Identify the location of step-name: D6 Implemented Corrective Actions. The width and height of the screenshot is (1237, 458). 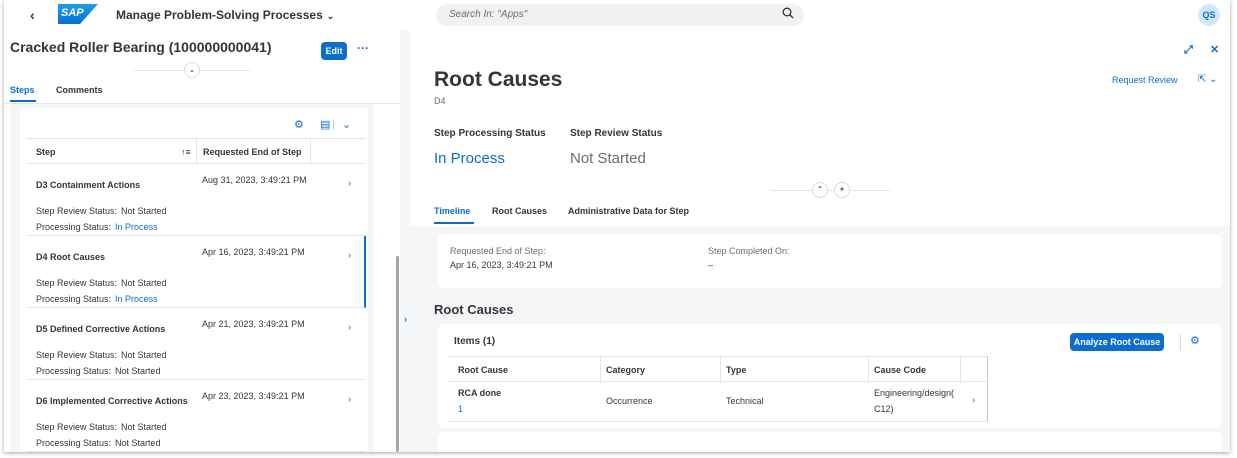
(112, 401).